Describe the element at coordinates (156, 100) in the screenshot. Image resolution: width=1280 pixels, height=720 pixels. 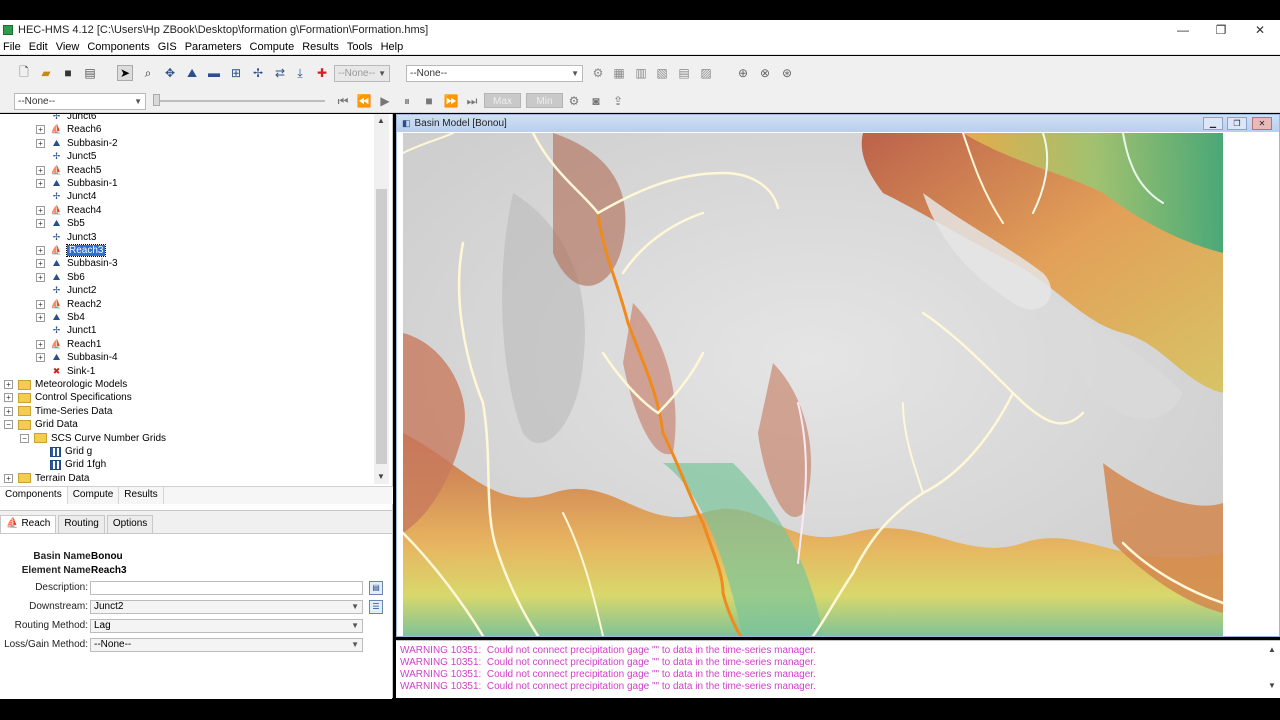
I see `time-slider-handle` at that location.